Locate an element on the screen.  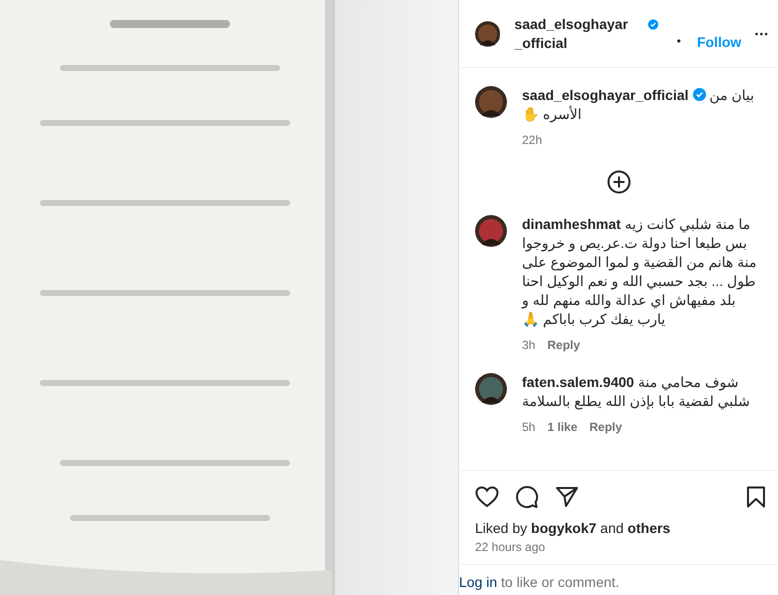
timestamp: 3h is located at coordinates (529, 345).